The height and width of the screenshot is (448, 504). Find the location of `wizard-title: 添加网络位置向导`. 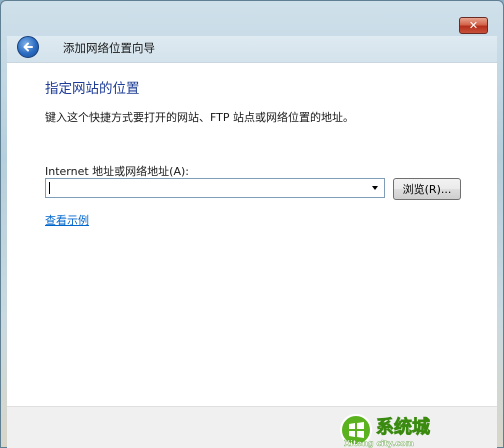

wizard-title: 添加网络位置向导 is located at coordinates (109, 48).